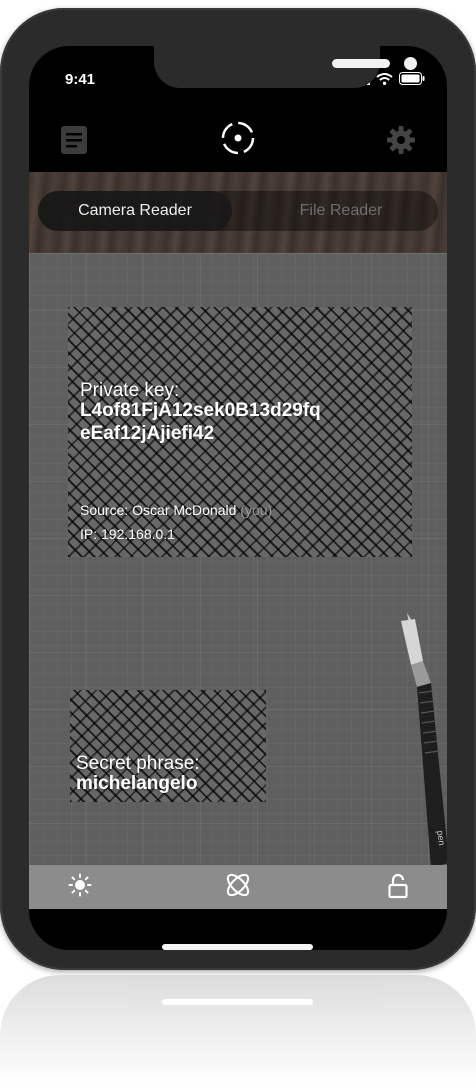 The width and height of the screenshot is (476, 1091). I want to click on reader-segmented-control: Camera Reader File Reader, so click(238, 211).